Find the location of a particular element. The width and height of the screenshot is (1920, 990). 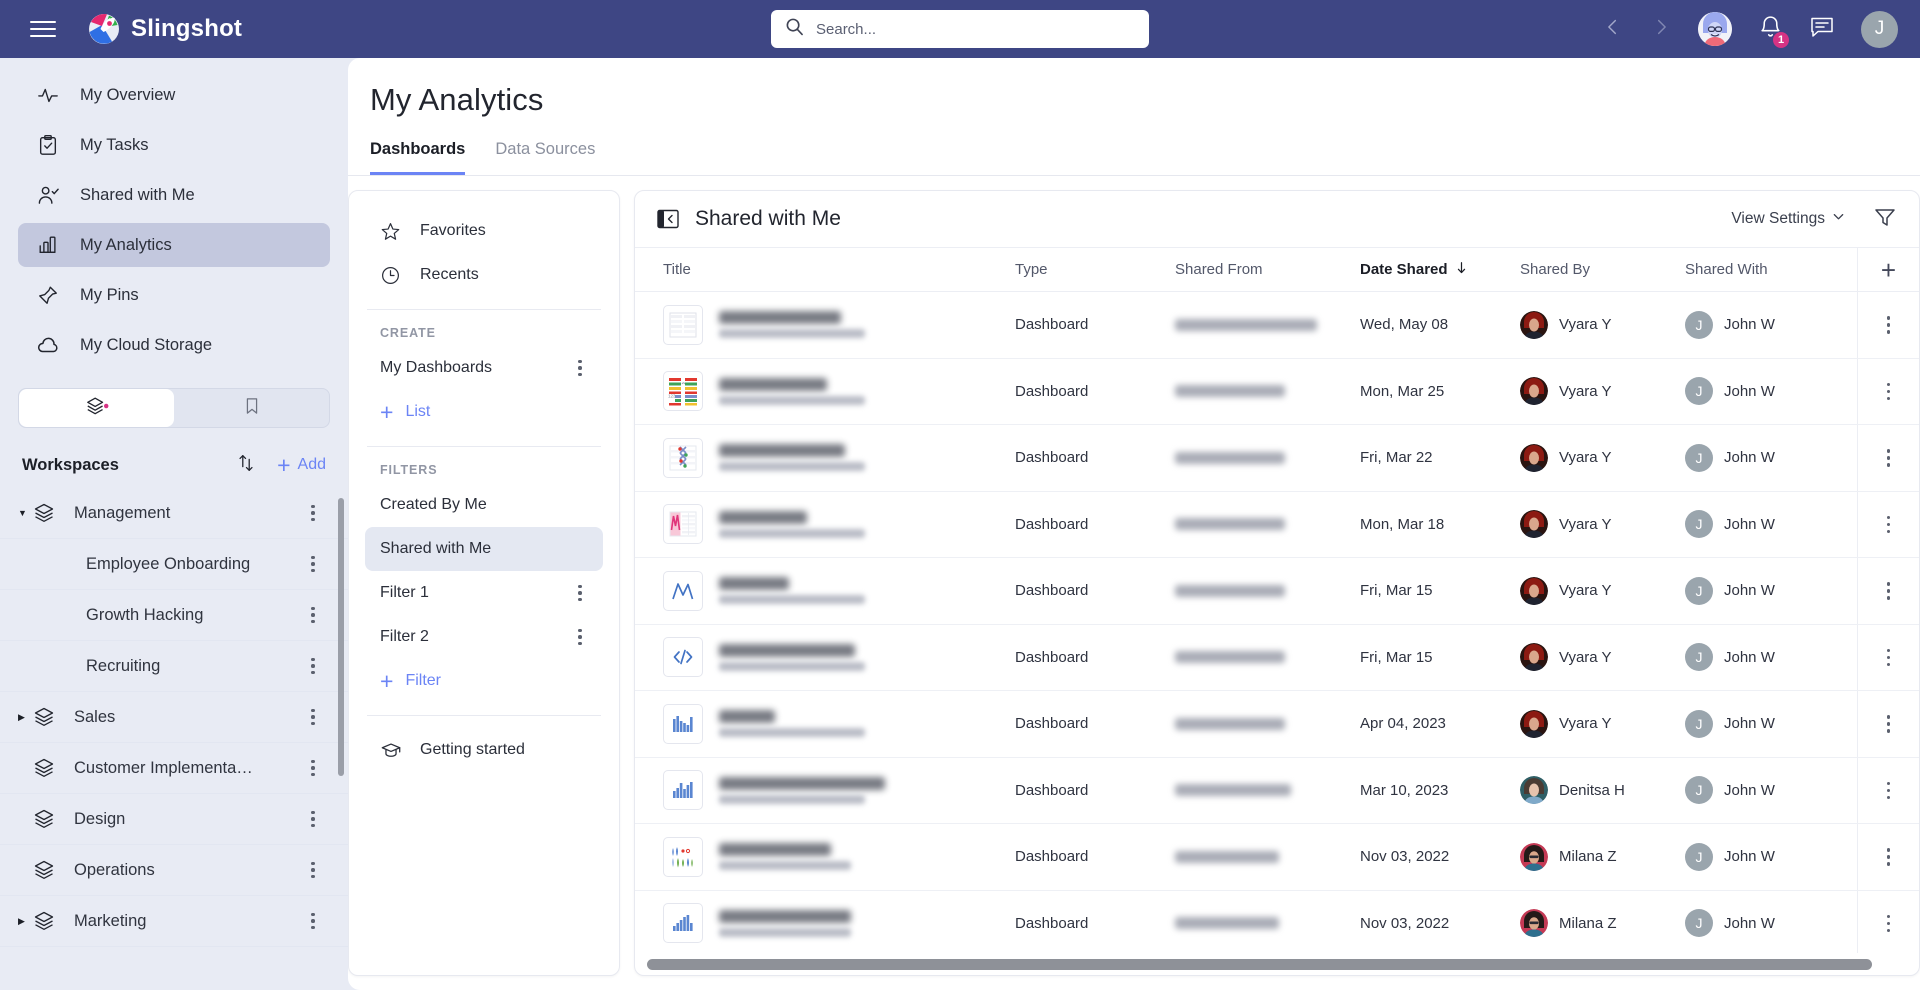

row-title-redacted is located at coordinates (787, 650).